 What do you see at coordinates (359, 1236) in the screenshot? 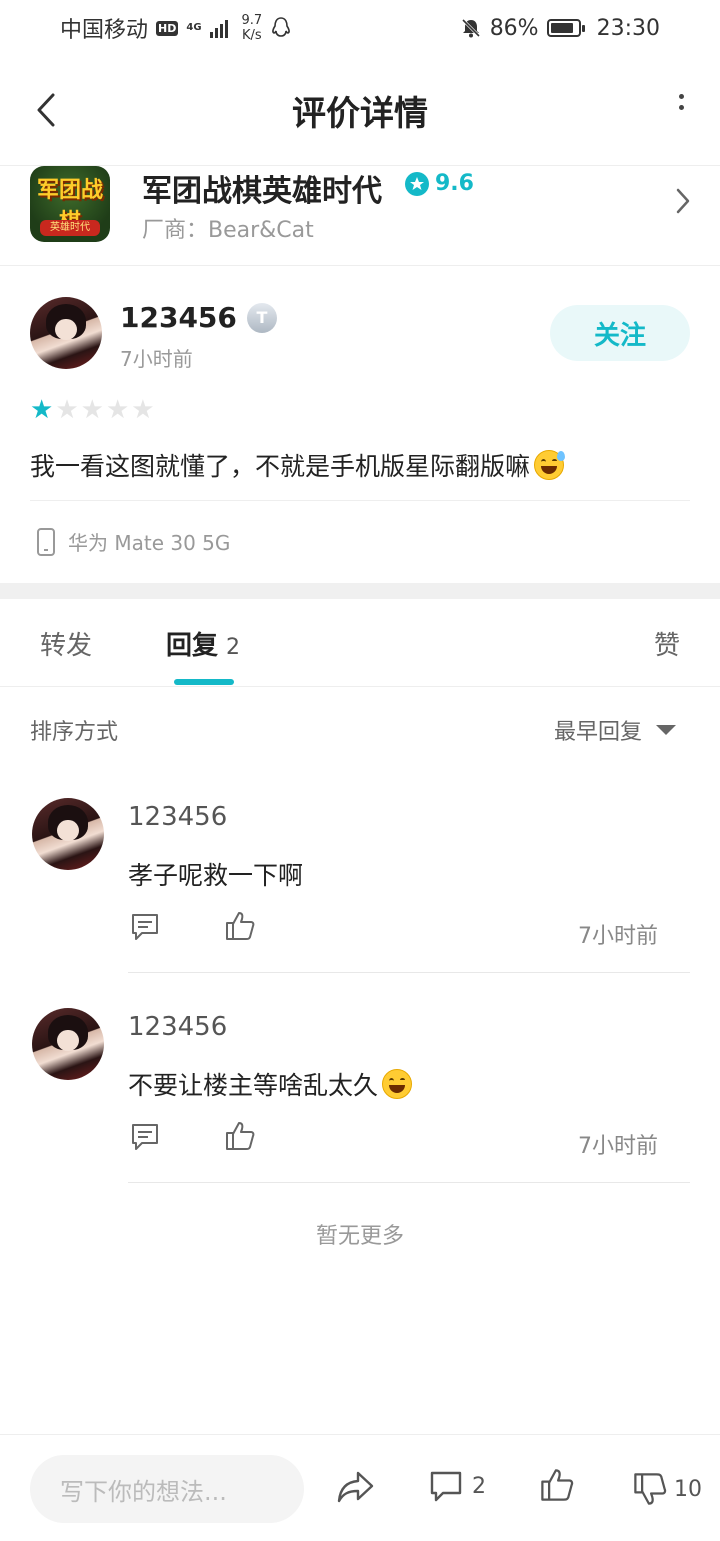
I see `no-more-label: 暂无更多` at bounding box center [359, 1236].